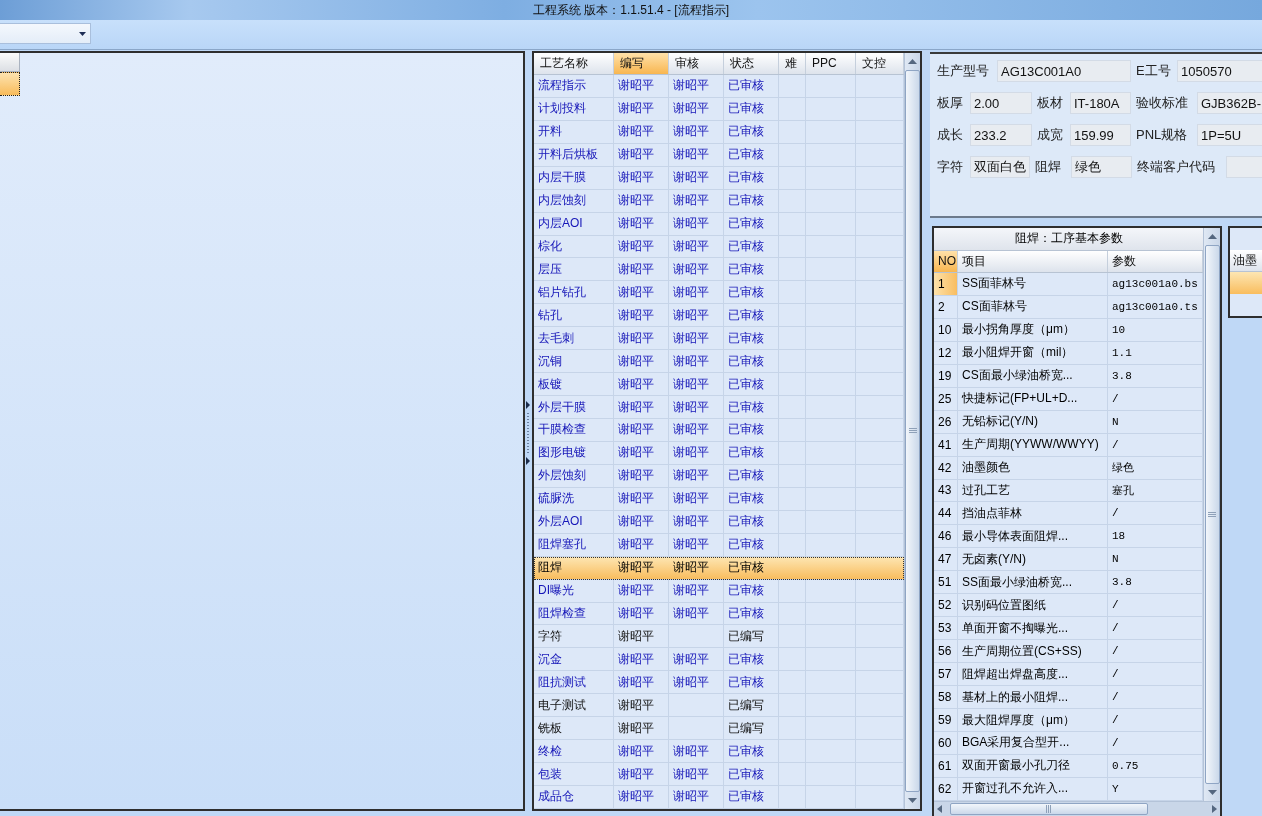  I want to click on table-cell: 板镀, so click(574, 384).